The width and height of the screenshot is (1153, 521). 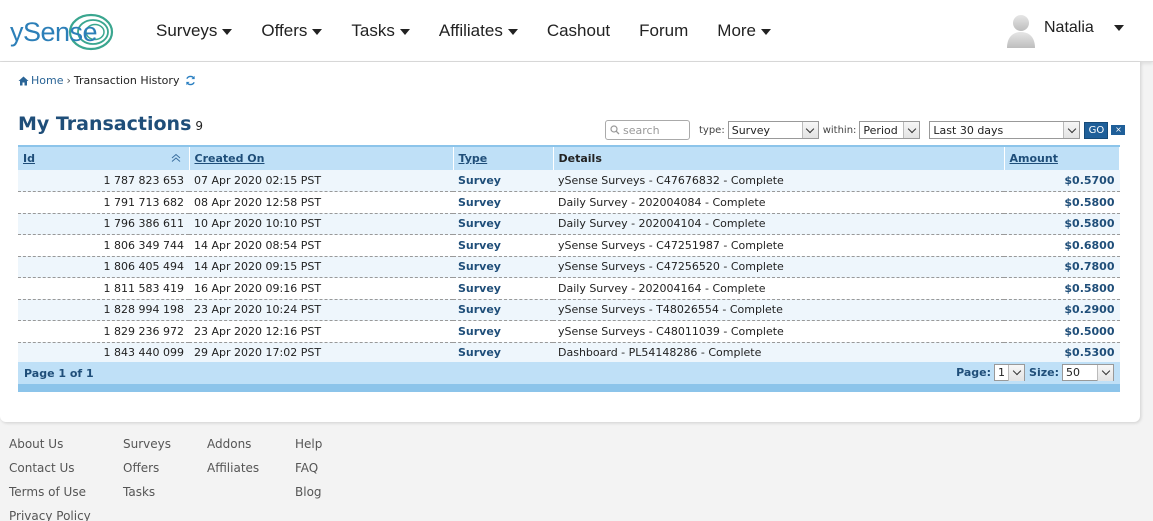 What do you see at coordinates (103, 245) in the screenshot?
I see `cell-id: 1 806 349 744` at bounding box center [103, 245].